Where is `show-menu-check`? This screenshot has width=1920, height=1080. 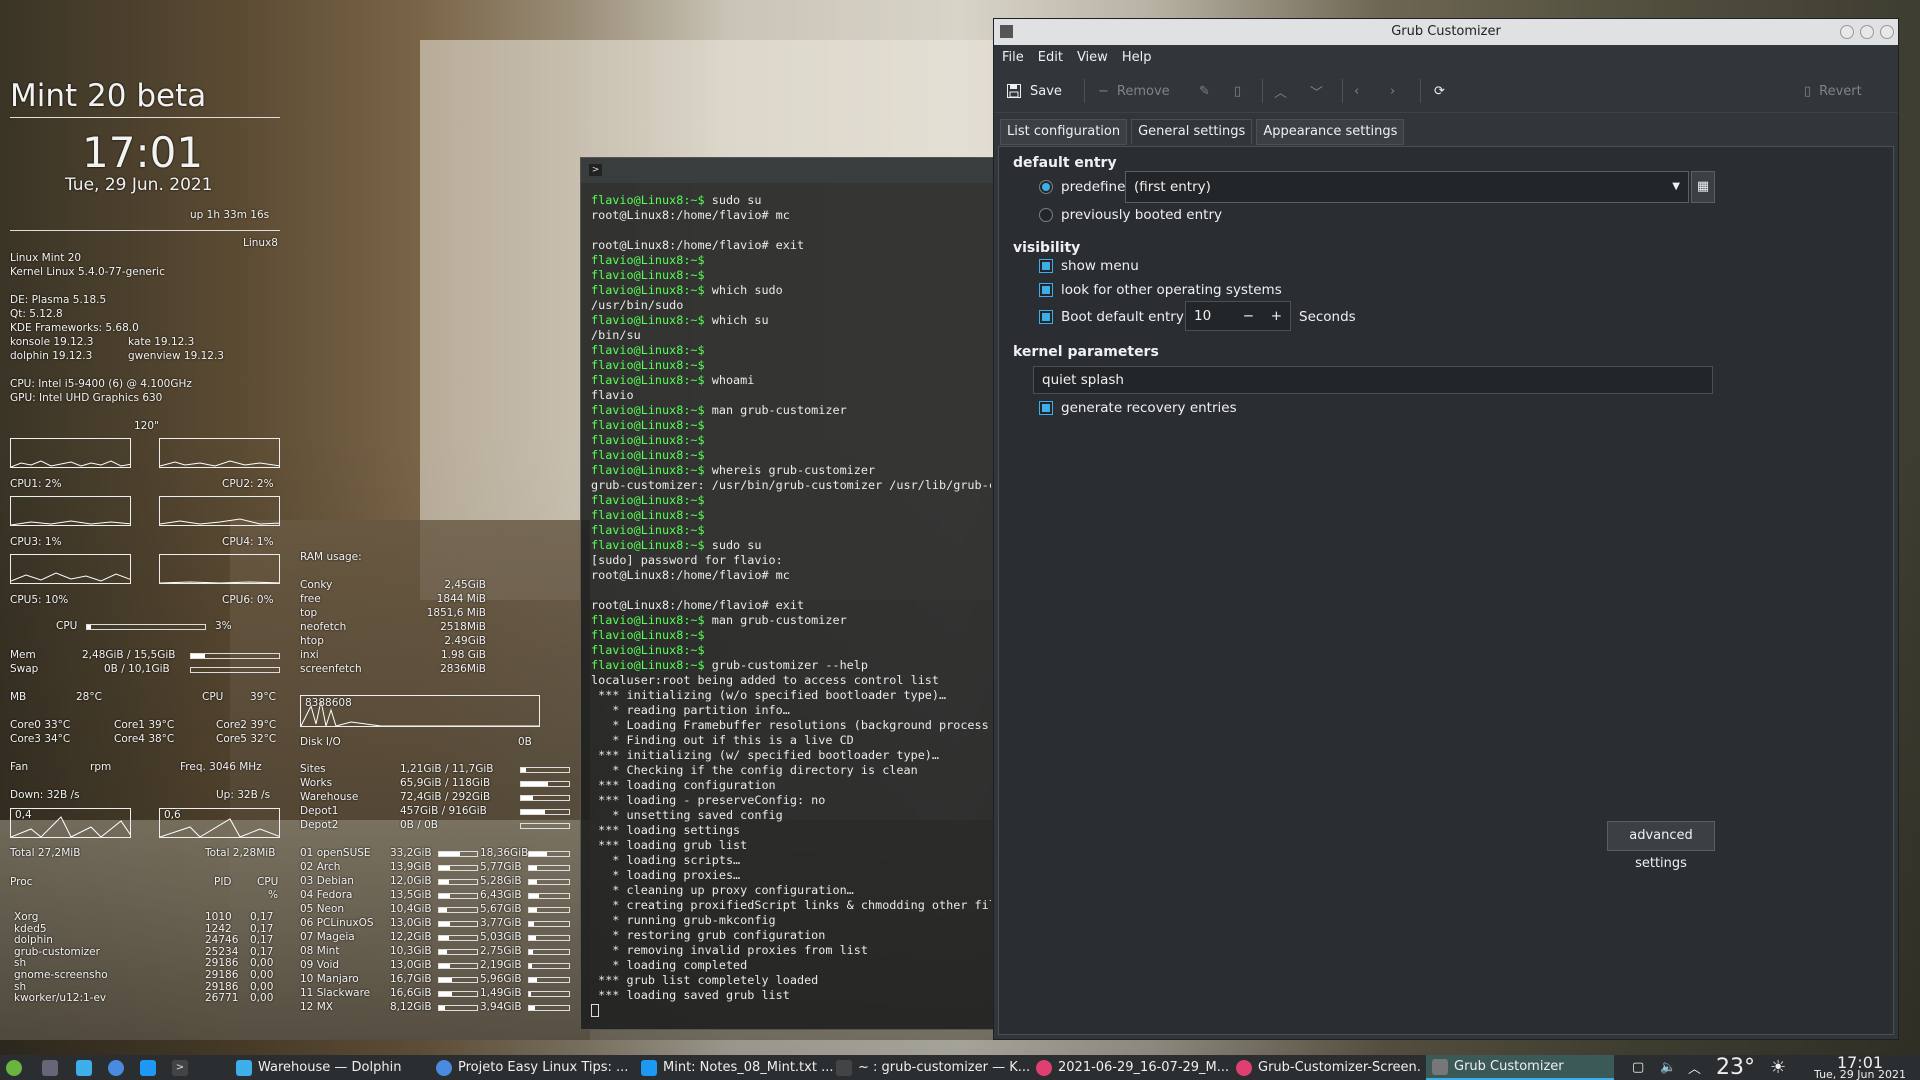 show-menu-check is located at coordinates (1046, 266).